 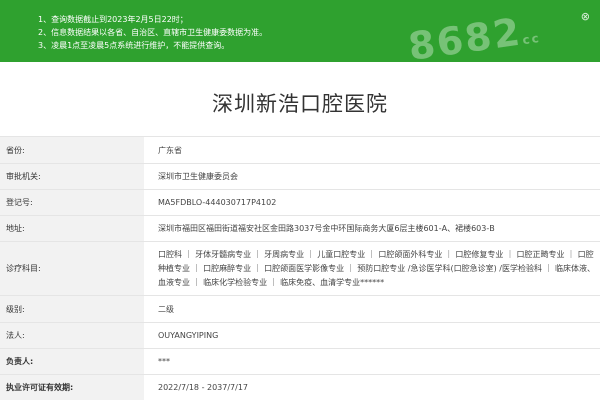 What do you see at coordinates (300, 104) in the screenshot?
I see `hospital-title: 深圳新浩口腔医院` at bounding box center [300, 104].